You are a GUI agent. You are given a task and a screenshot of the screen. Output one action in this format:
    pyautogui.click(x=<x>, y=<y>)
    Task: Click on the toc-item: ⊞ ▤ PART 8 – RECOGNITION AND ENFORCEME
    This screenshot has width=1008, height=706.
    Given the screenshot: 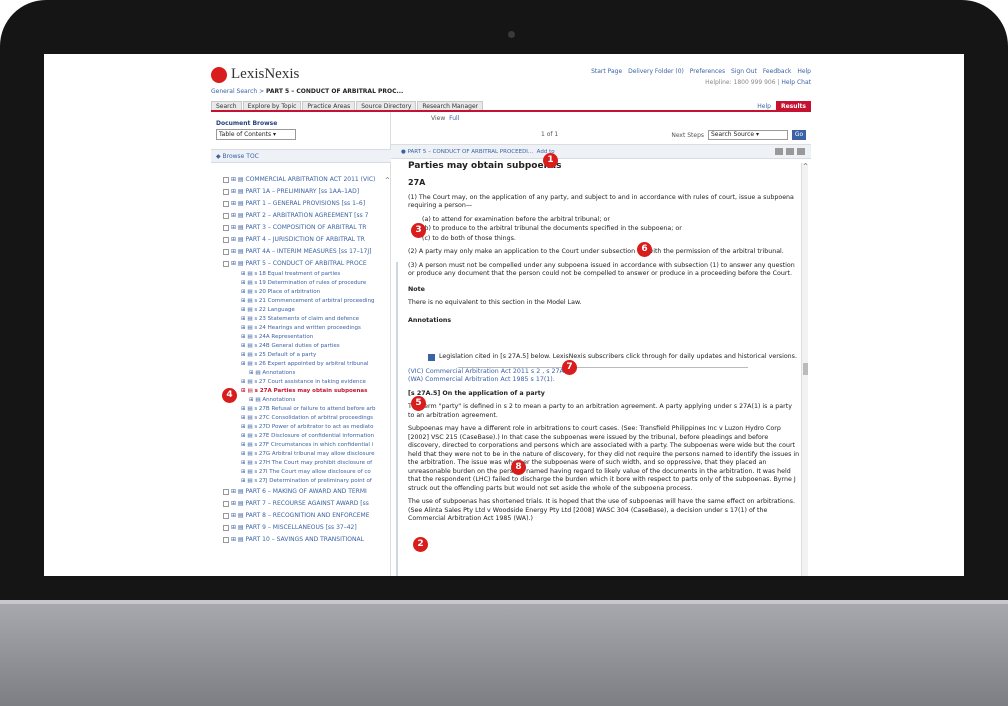 What is the action you would take?
    pyautogui.click(x=304, y=516)
    